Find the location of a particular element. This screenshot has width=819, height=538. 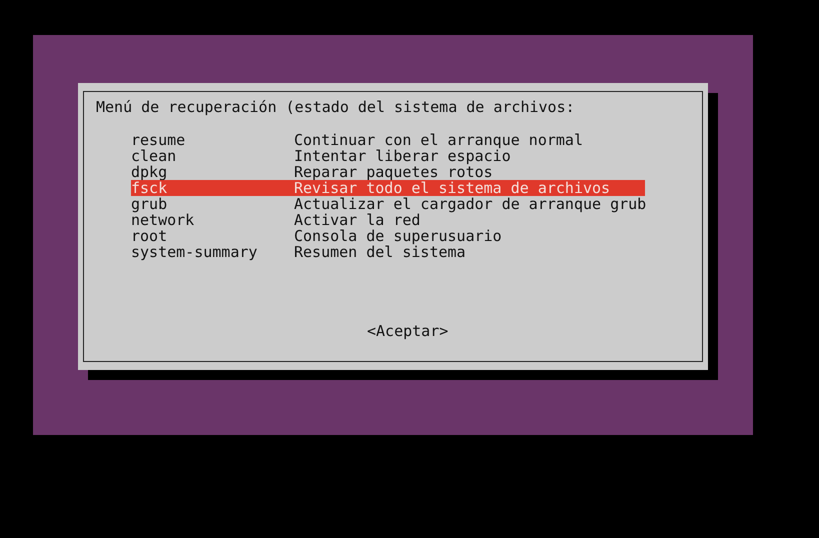

menu-item: resume Continuar con el arranque normal is located at coordinates (388, 140).